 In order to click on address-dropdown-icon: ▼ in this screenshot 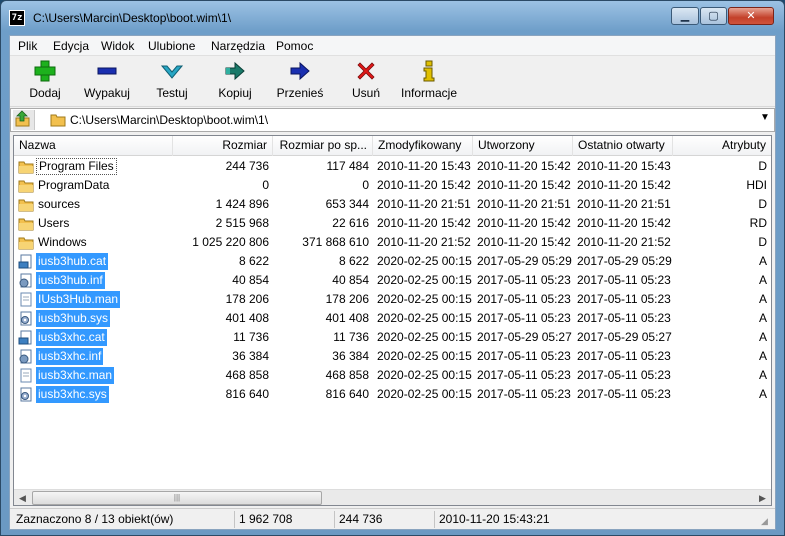, I will do `click(765, 117)`.